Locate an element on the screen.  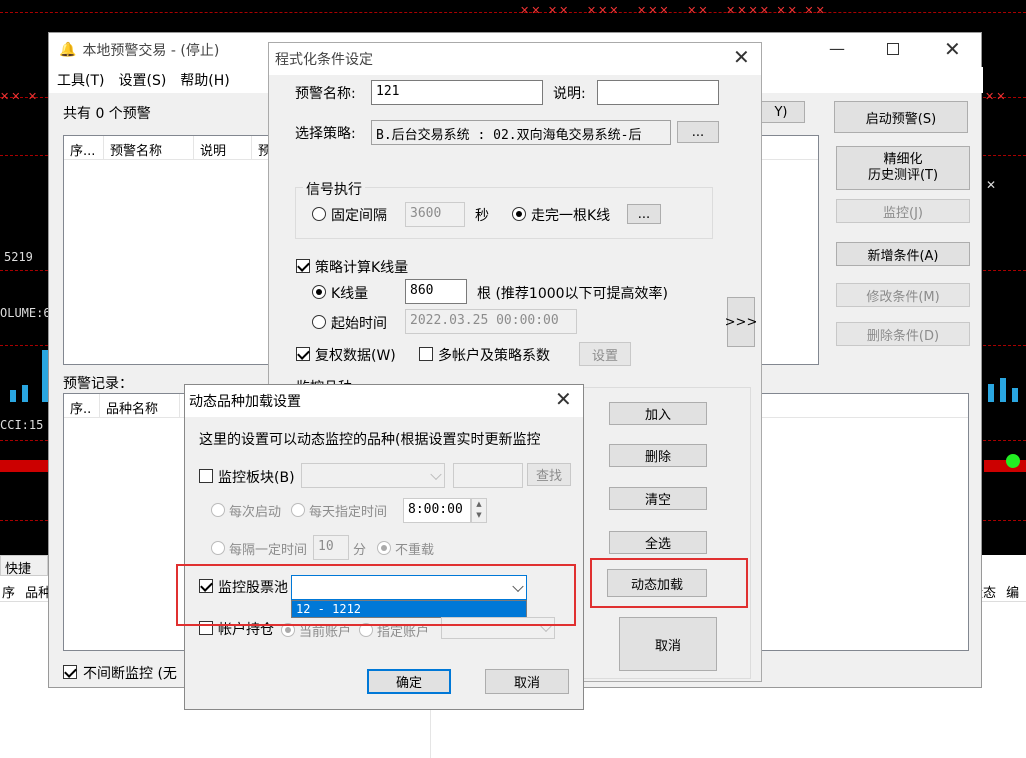
fixed-interval-label: 固定间隔 is located at coordinates (359, 216).